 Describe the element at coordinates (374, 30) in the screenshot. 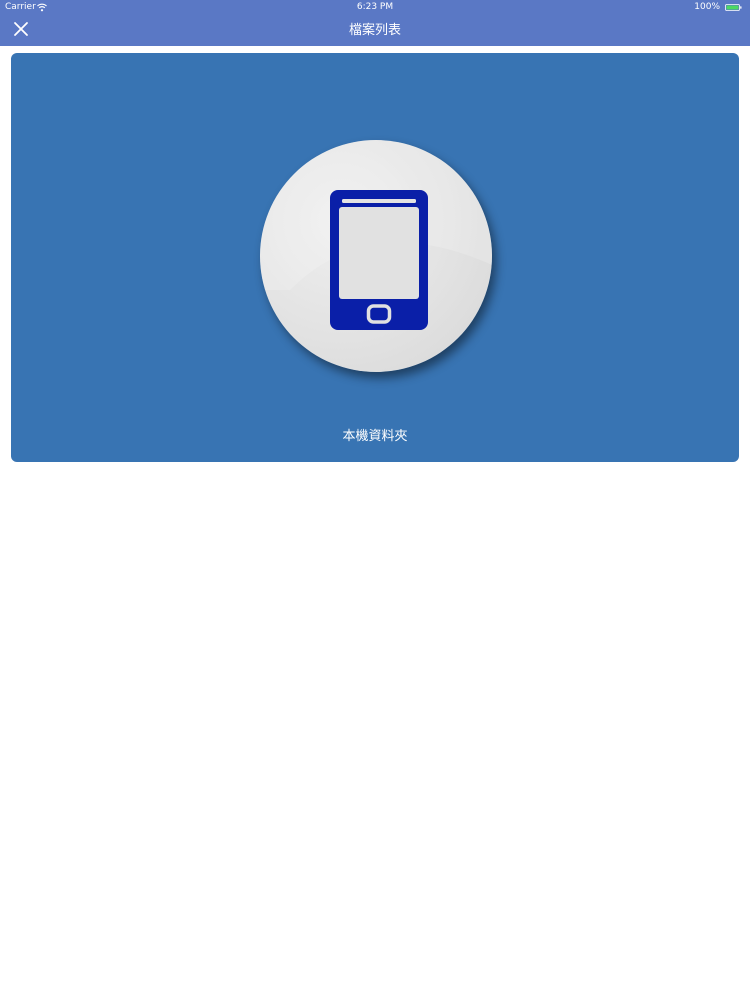

I see `page-title: 檔案列表` at that location.